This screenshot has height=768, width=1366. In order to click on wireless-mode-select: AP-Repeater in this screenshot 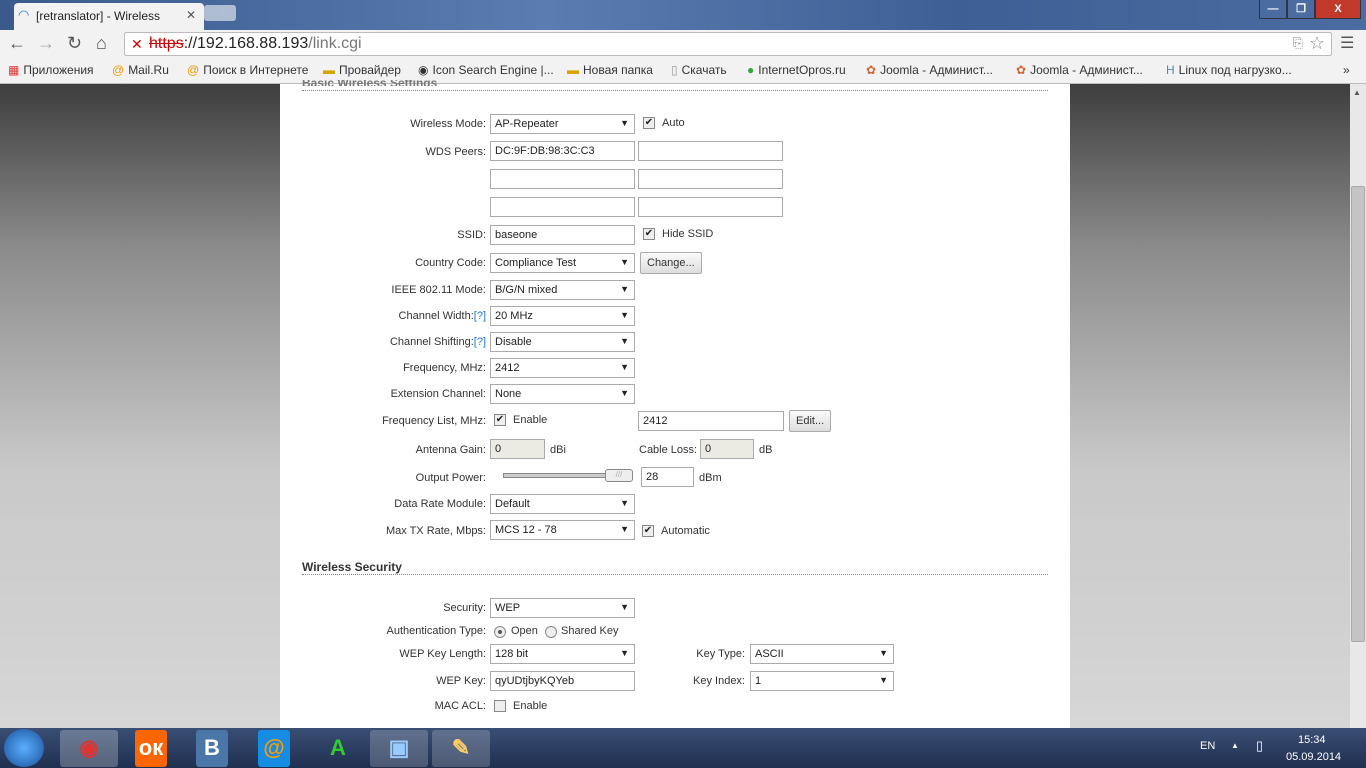, I will do `click(562, 124)`.